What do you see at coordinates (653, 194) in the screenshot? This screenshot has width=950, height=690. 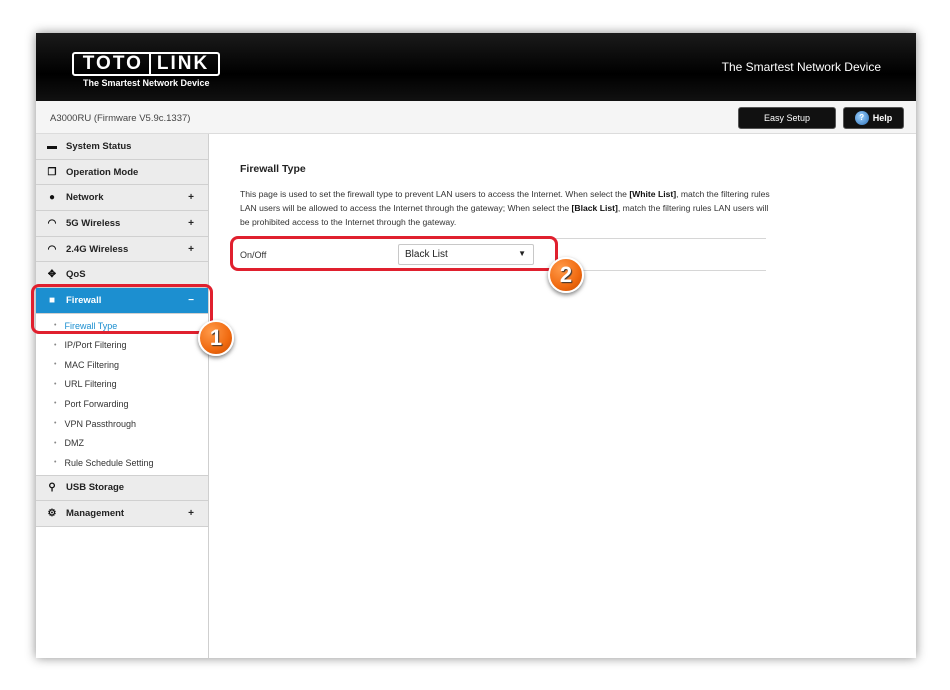 I see `desc-white-list: [White List]` at bounding box center [653, 194].